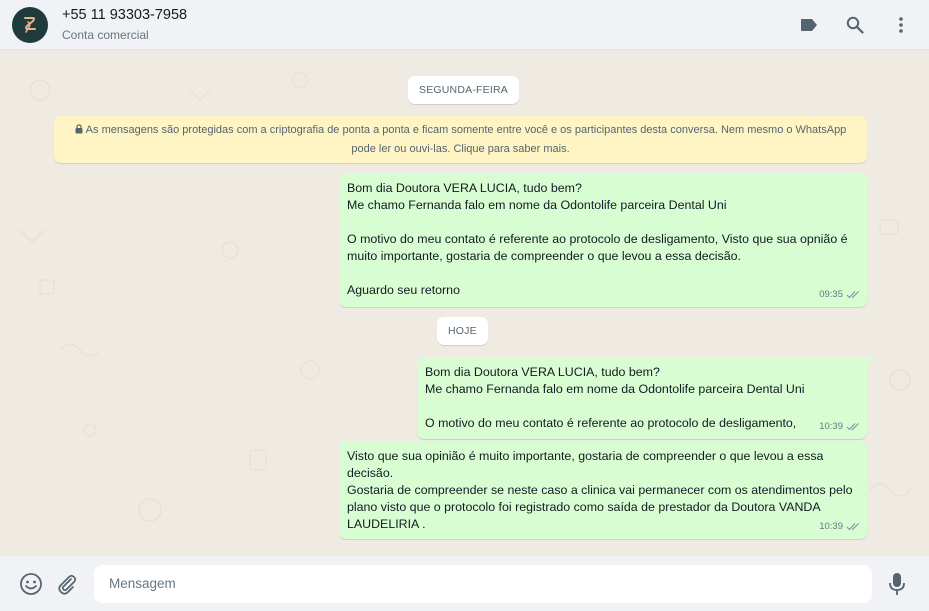 The image size is (929, 611). I want to click on chat-header: +55 11 93303-7958 Conta comercial, so click(464, 25).